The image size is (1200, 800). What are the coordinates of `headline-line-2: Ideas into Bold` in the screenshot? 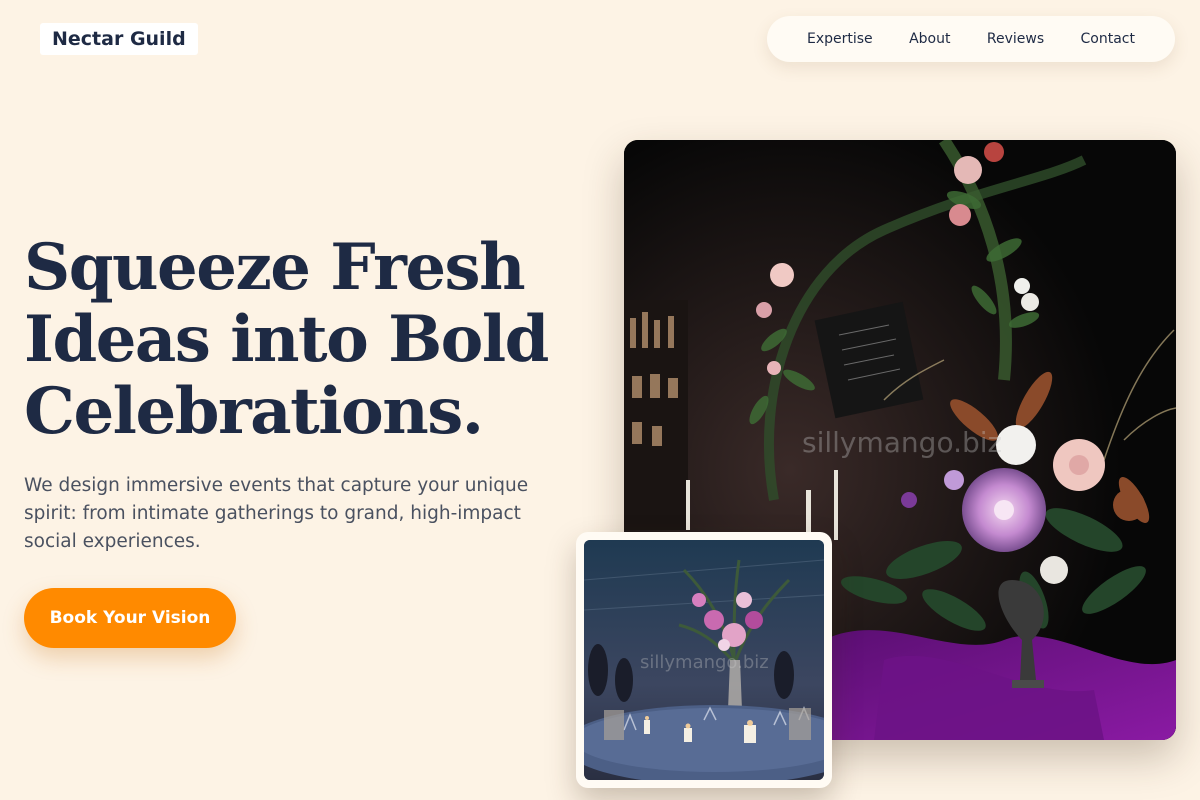 It's located at (286, 339).